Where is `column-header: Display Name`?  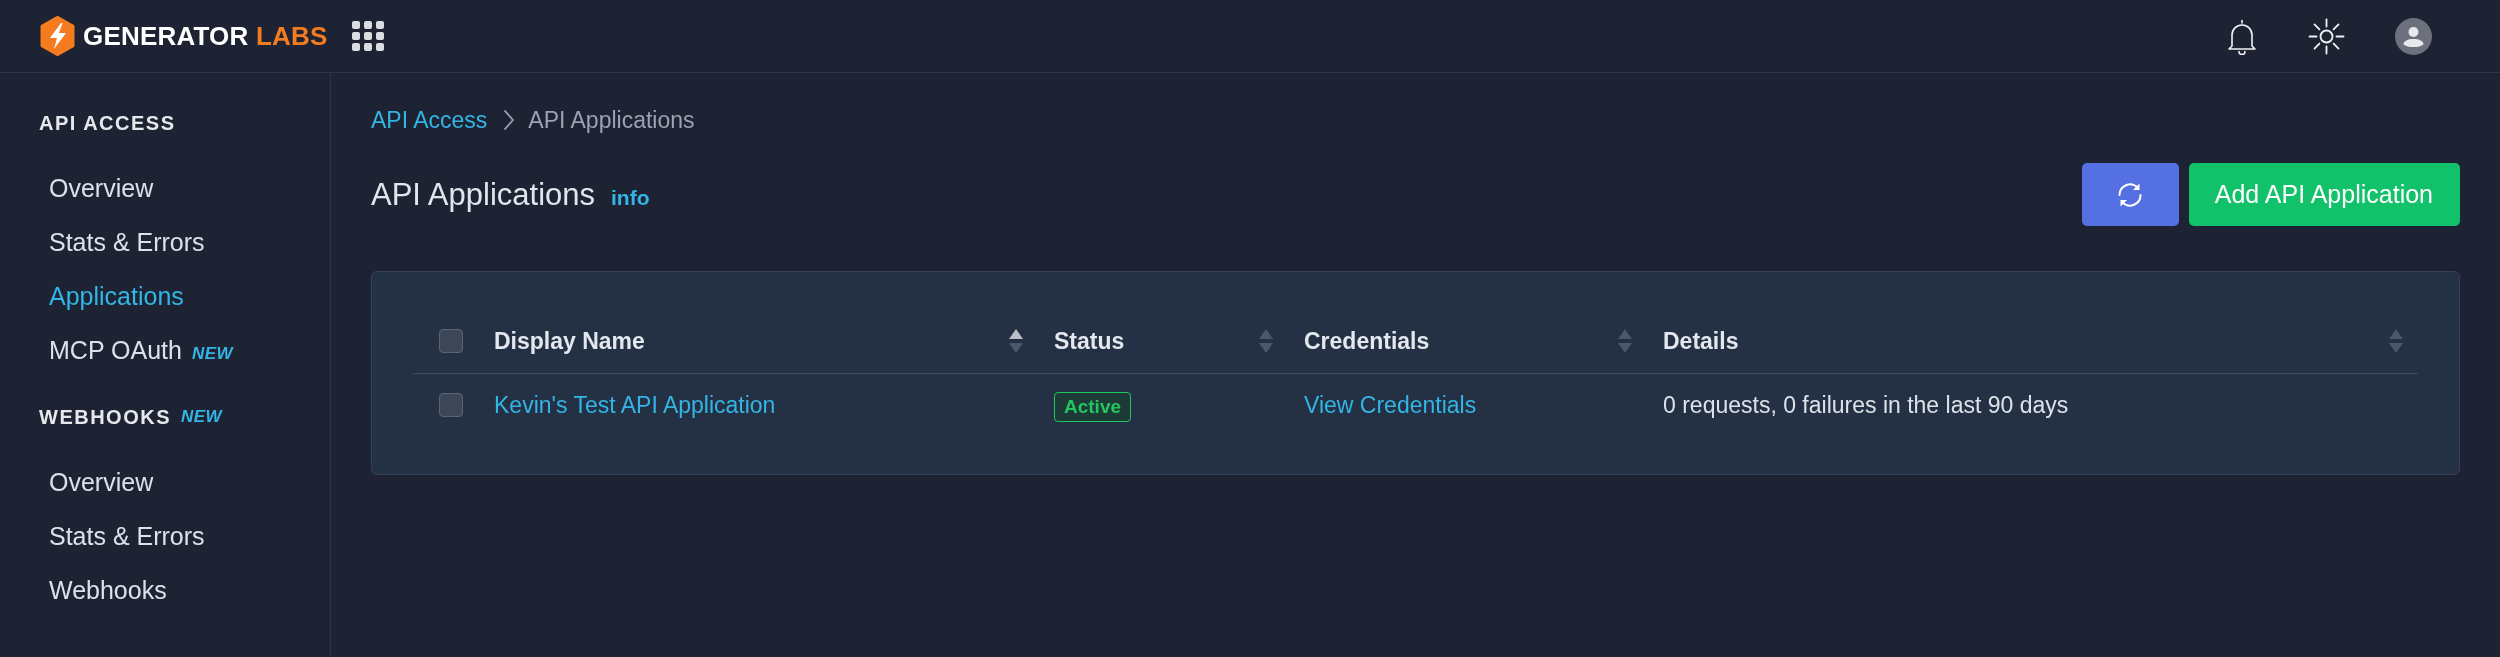
column-header: Display Name is located at coordinates (569, 340).